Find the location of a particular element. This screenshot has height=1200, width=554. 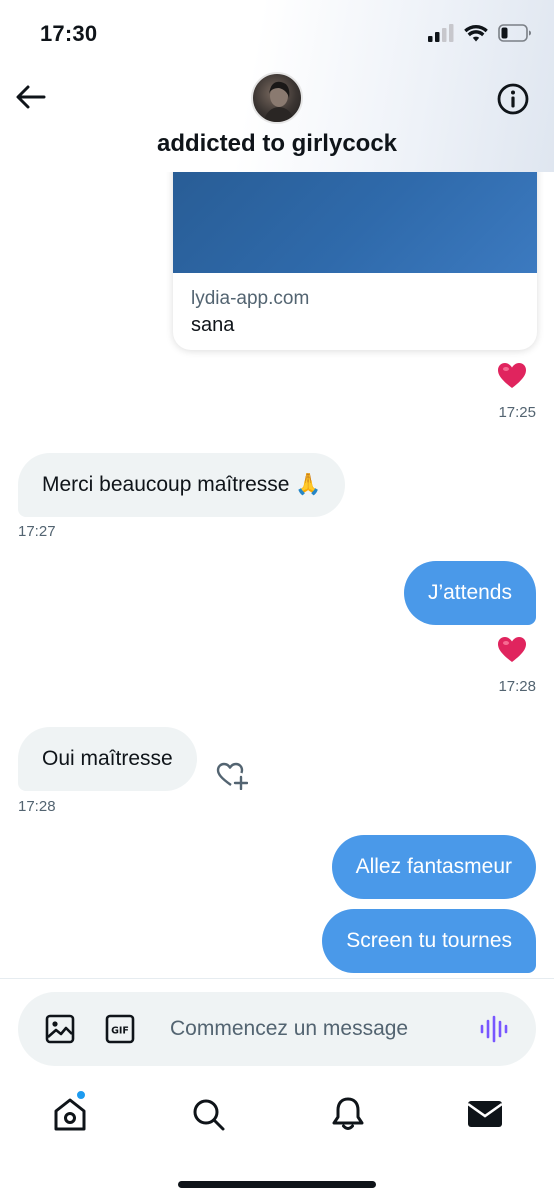

status-bar: 17:30 is located at coordinates (277, 33).